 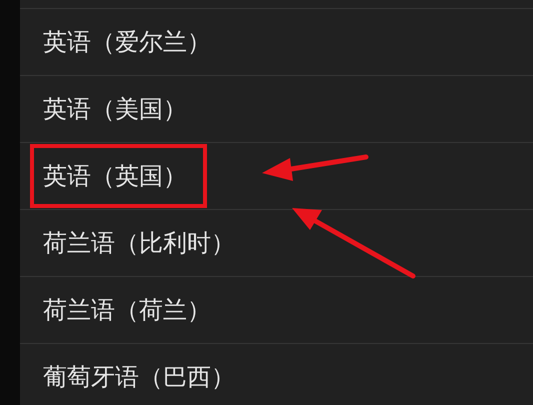 I want to click on language-option: 英语（英国）, so click(x=118, y=176).